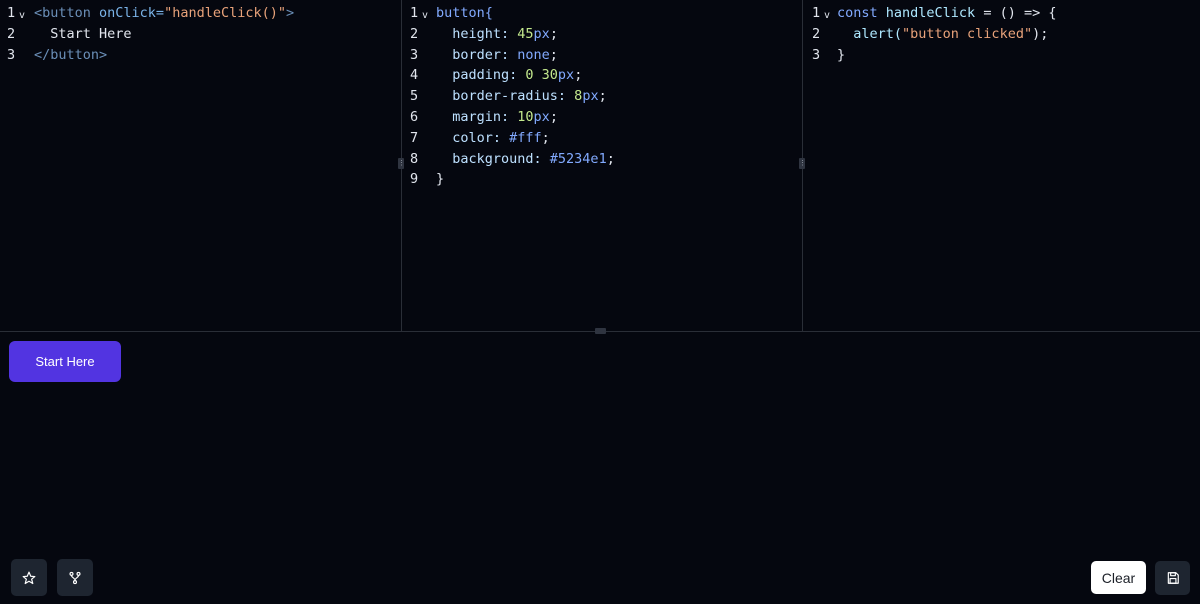  I want to click on code-text: height: 45px;, so click(497, 34).